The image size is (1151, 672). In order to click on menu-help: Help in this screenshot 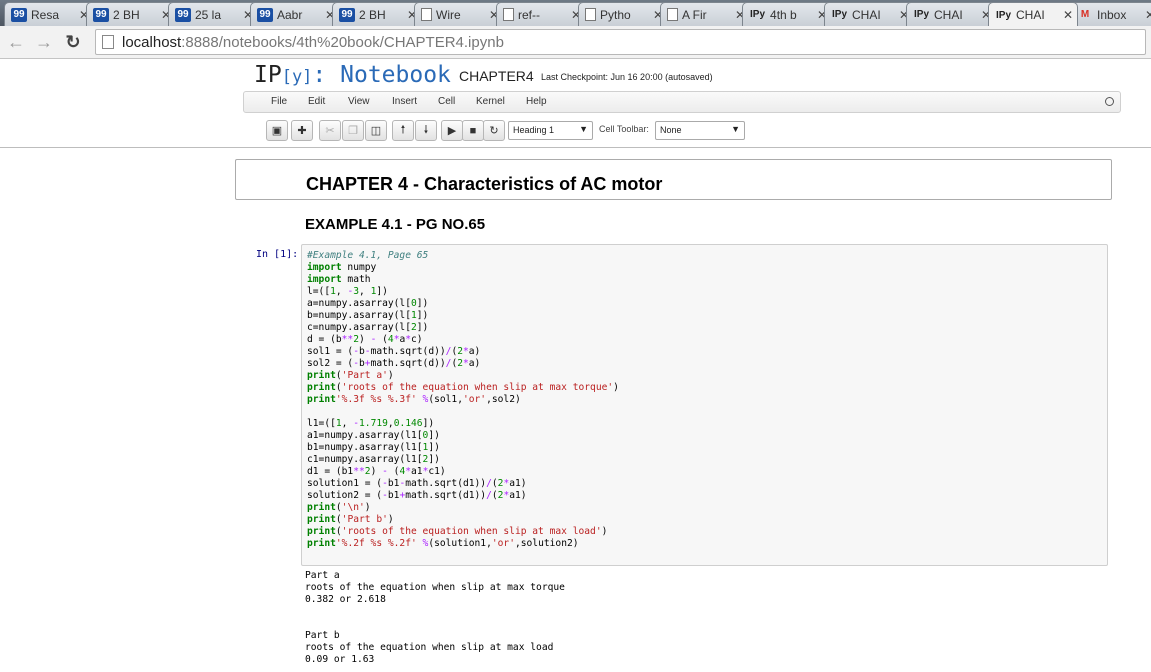, I will do `click(536, 101)`.